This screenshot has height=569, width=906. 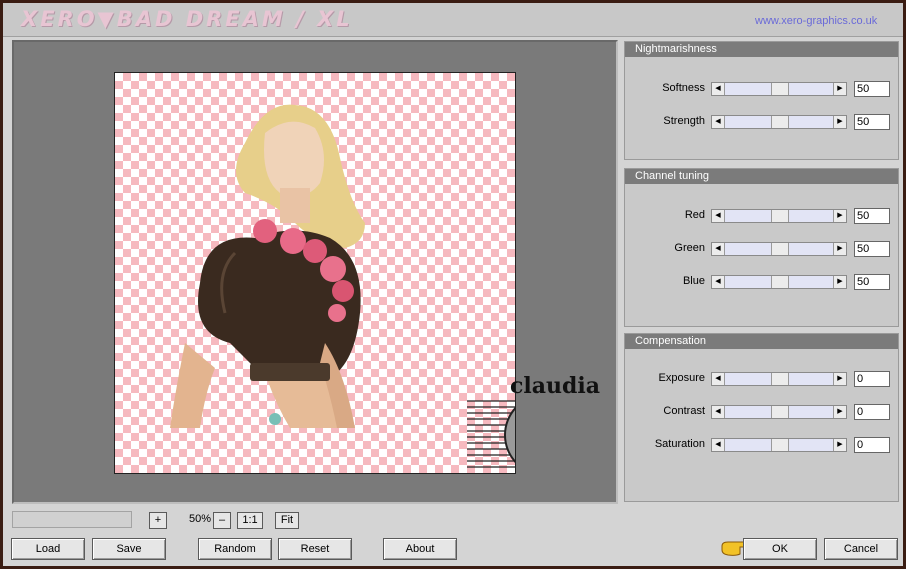 What do you see at coordinates (816, 21) in the screenshot?
I see `website-link: www.xero-graphics.co.uk` at bounding box center [816, 21].